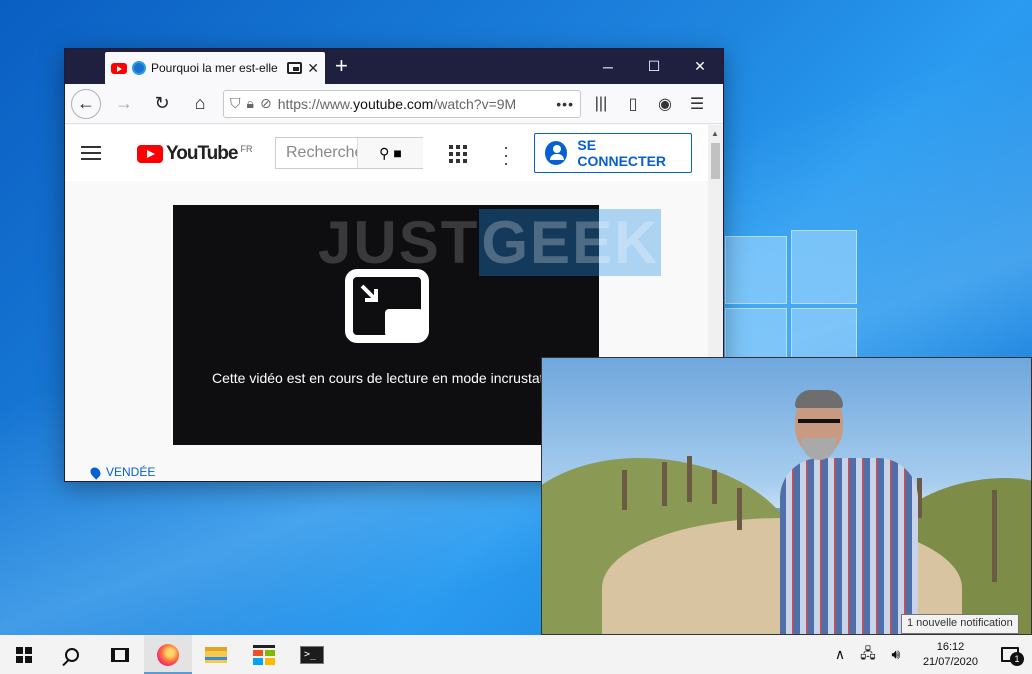 This screenshot has width=1032, height=674. Describe the element at coordinates (121, 472) in the screenshot. I see `video-location: VENDÉE` at that location.